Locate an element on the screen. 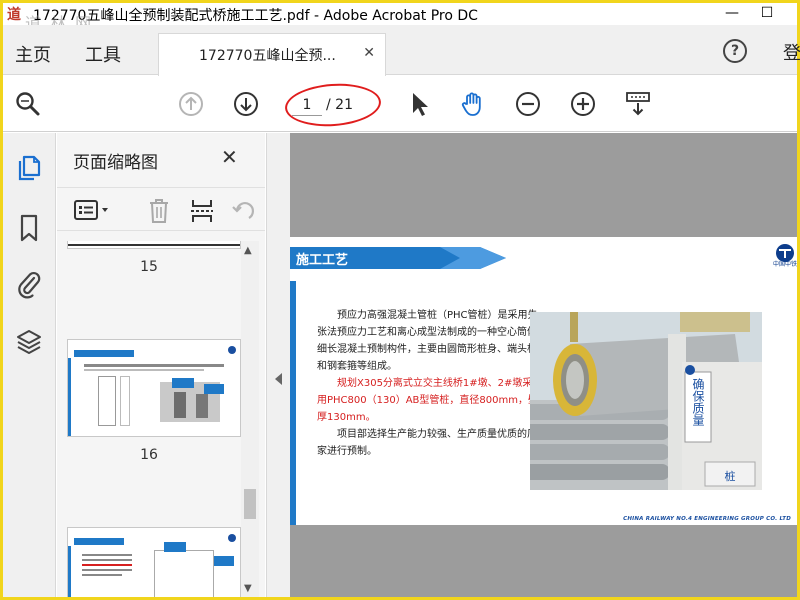 The image size is (800, 600). close-tab-icon: ✕ is located at coordinates (369, 53).